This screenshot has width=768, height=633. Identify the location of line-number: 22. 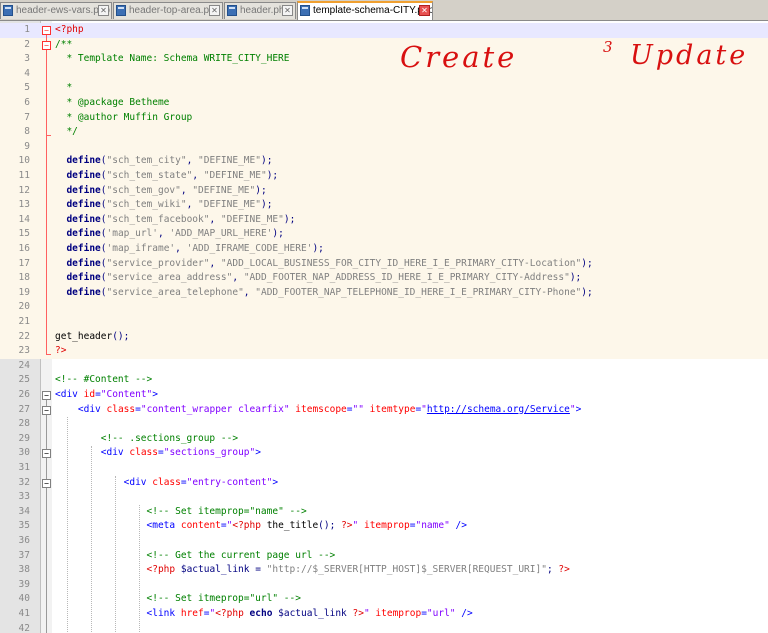
(24, 336).